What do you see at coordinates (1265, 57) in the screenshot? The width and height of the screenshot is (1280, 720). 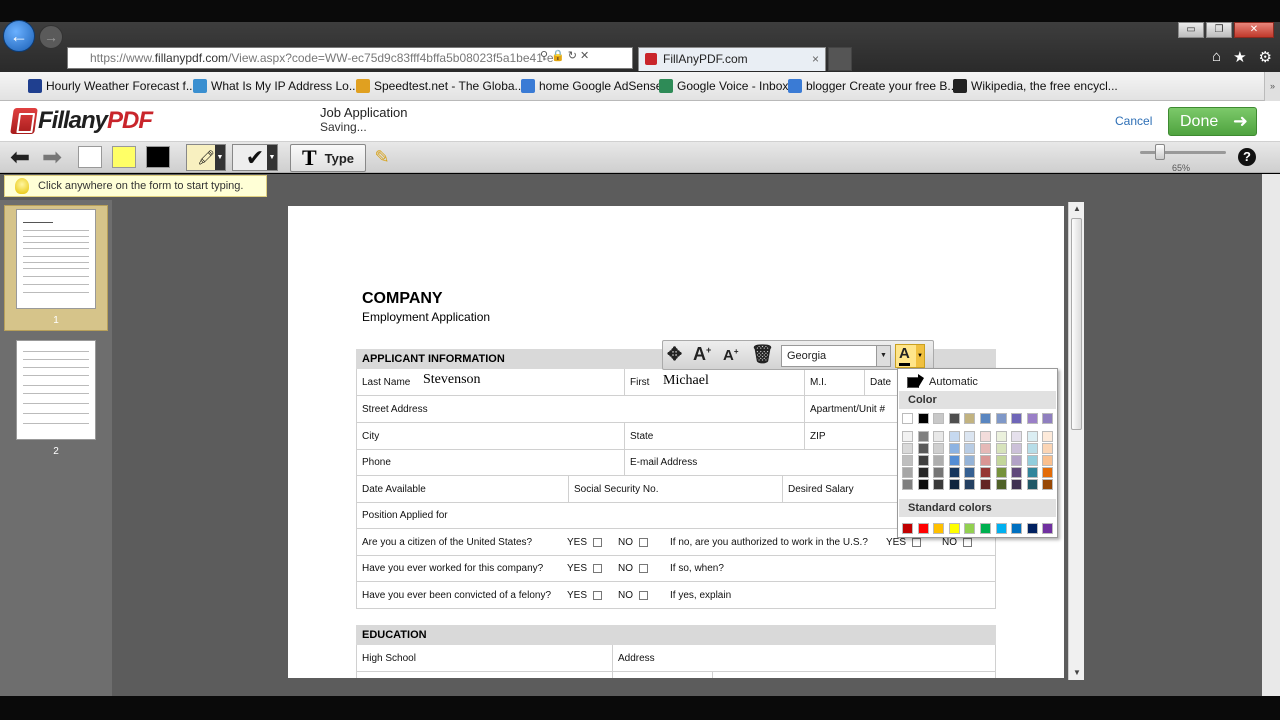 I see `settings-gear-icon: ⚙` at bounding box center [1265, 57].